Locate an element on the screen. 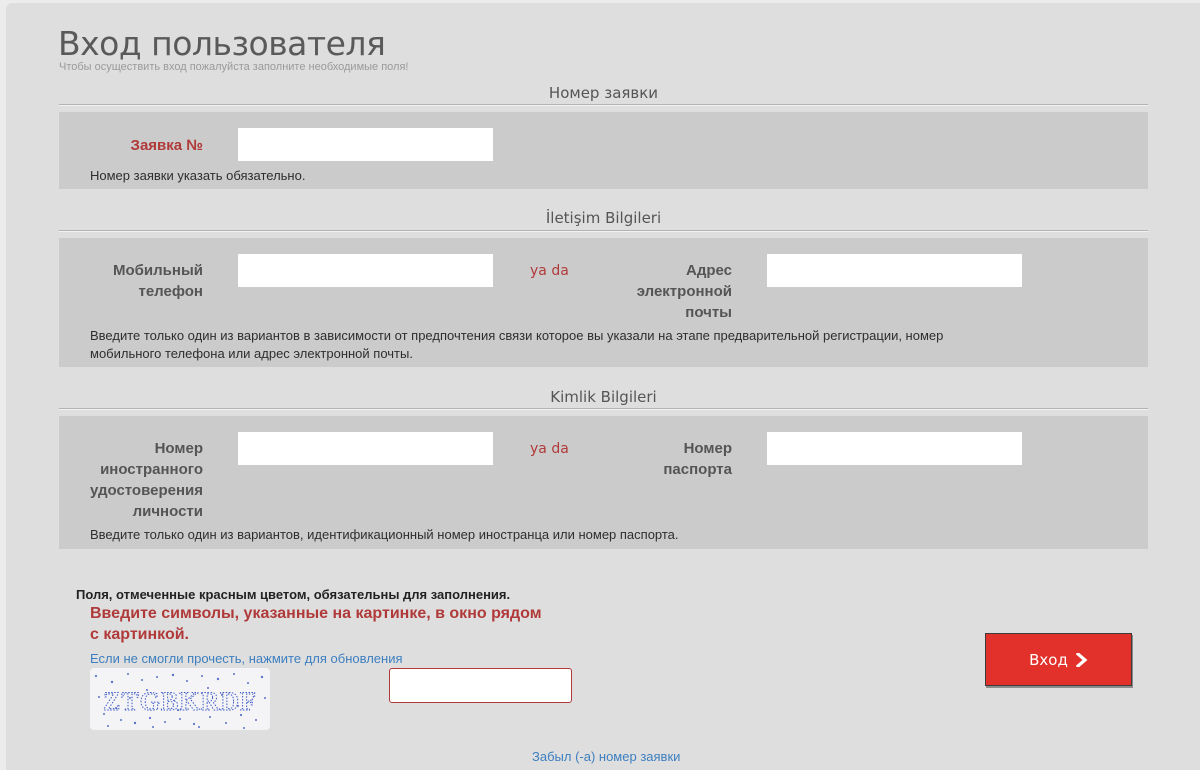  email-input is located at coordinates (894, 270).